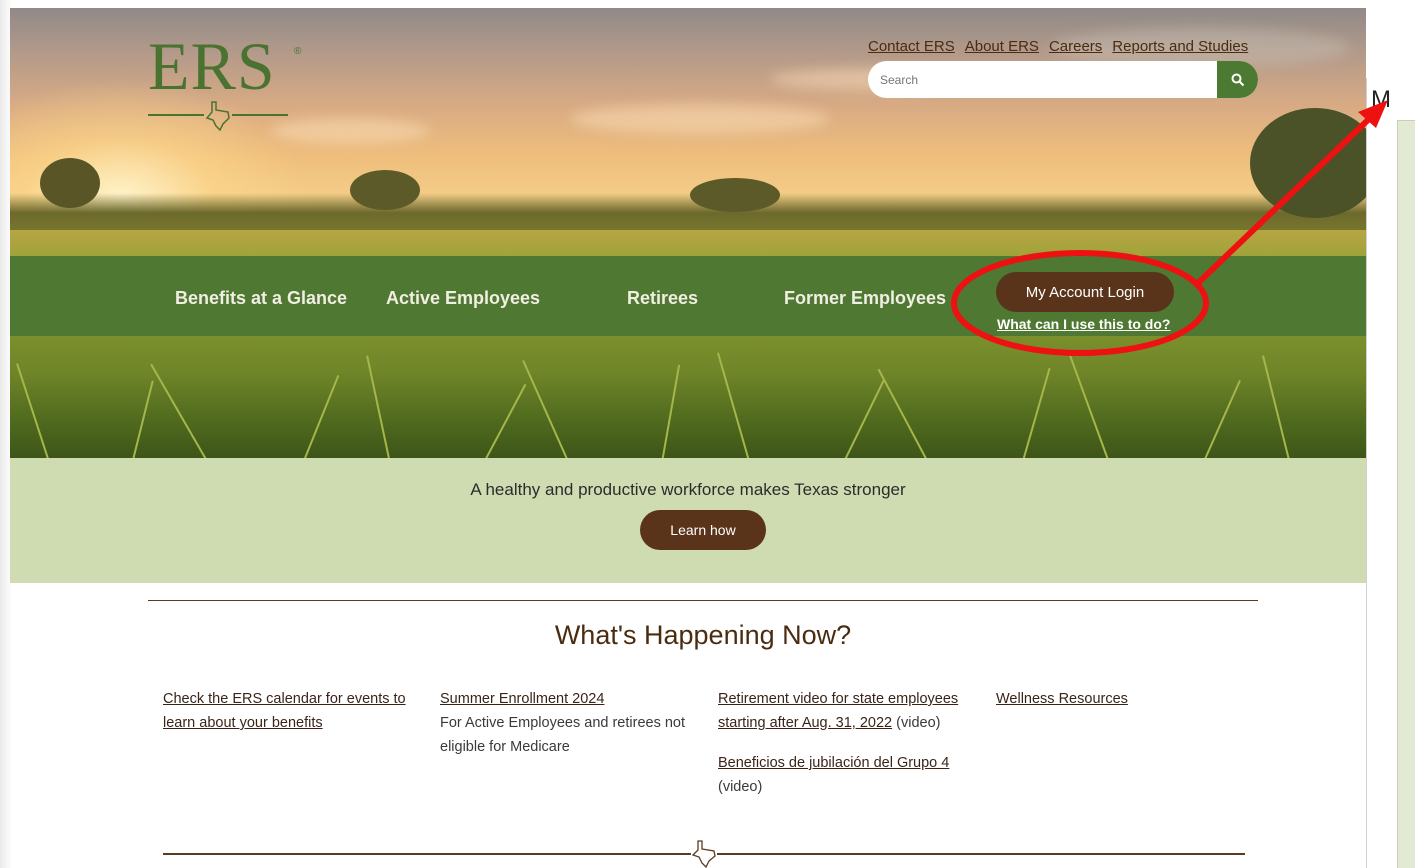  Describe the element at coordinates (1406, 494) in the screenshot. I see `side-panel-content-box` at that location.